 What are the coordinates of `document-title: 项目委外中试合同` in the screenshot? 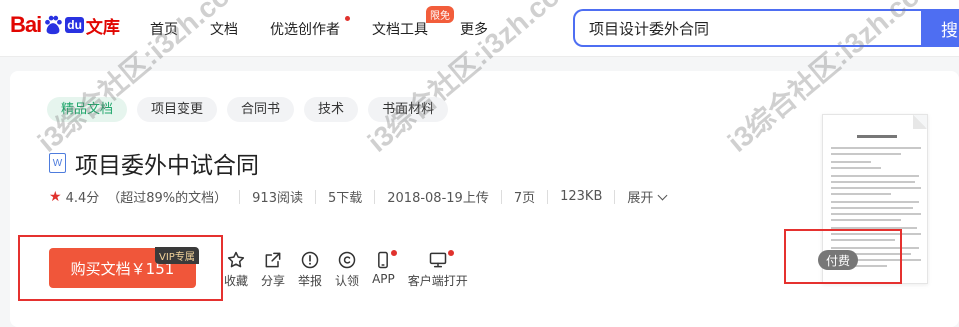 It's located at (167, 166).